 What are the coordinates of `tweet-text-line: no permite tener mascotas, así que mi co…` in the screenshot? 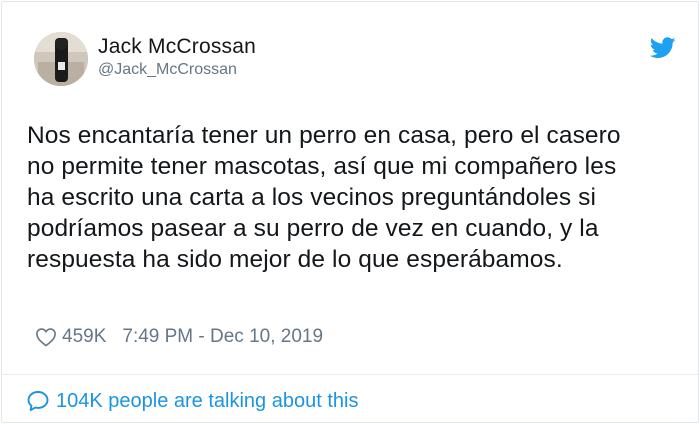 It's located at (322, 166).